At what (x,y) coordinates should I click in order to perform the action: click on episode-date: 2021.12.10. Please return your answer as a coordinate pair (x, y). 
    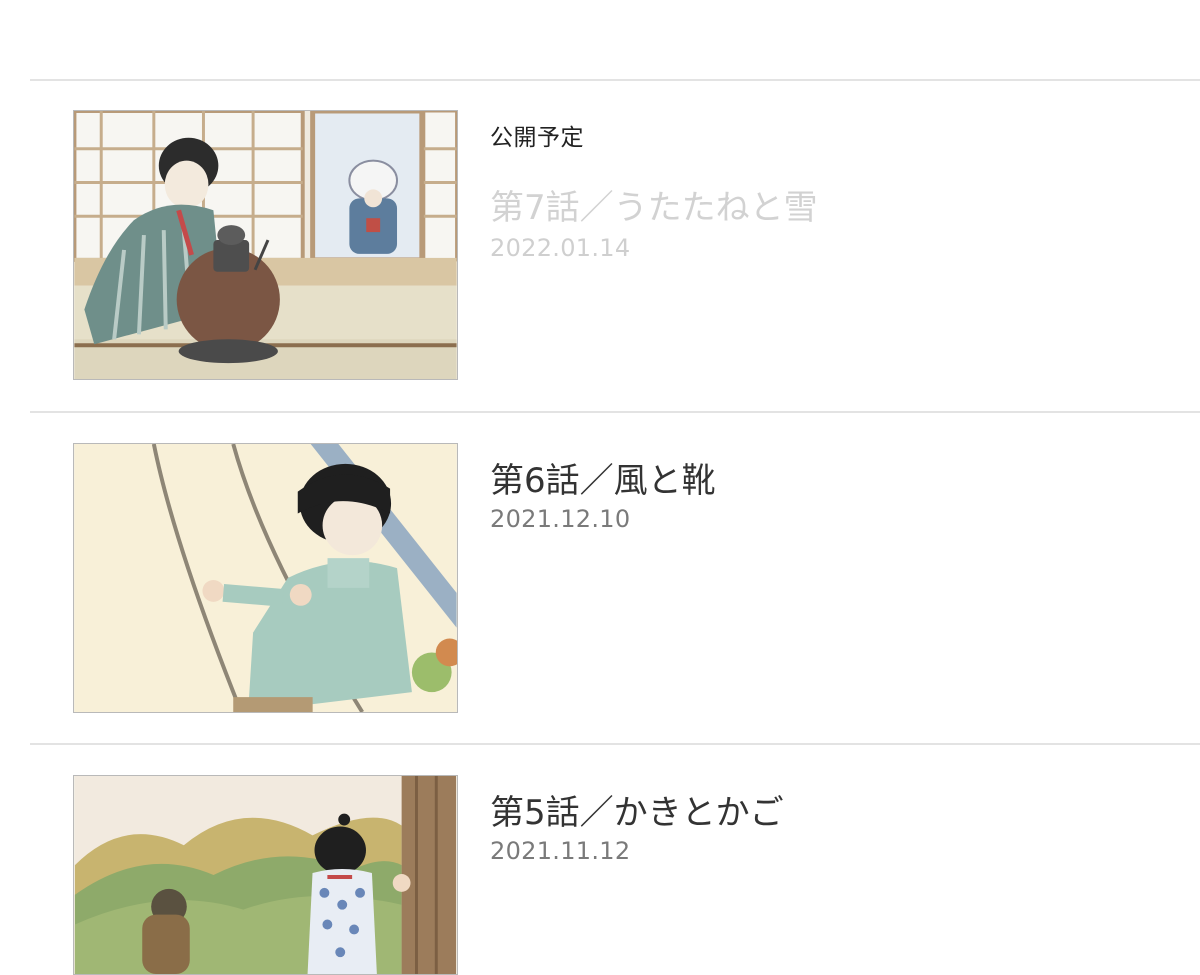
    Looking at the image, I should click on (560, 519).